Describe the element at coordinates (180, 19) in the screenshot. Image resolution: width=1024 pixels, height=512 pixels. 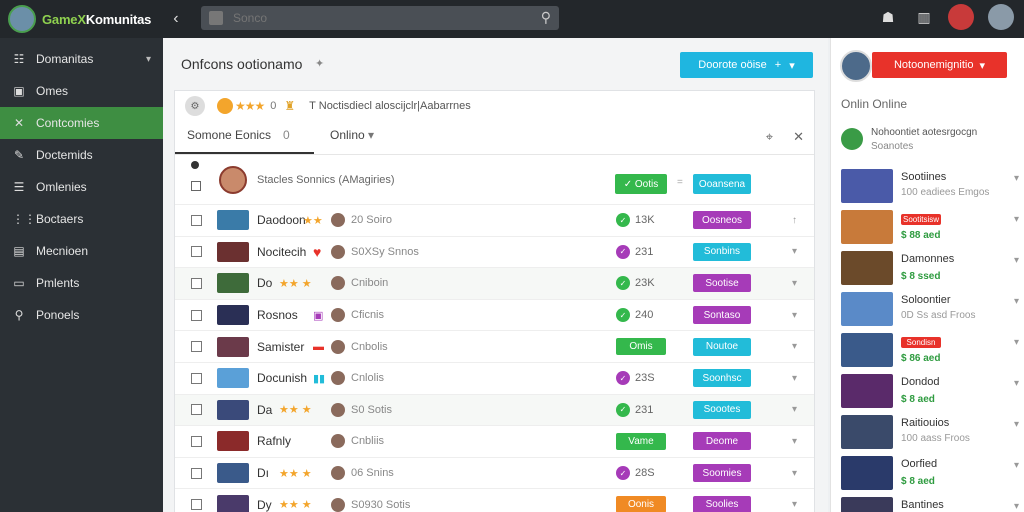
I see `back-arrow-icon: ‹` at that location.